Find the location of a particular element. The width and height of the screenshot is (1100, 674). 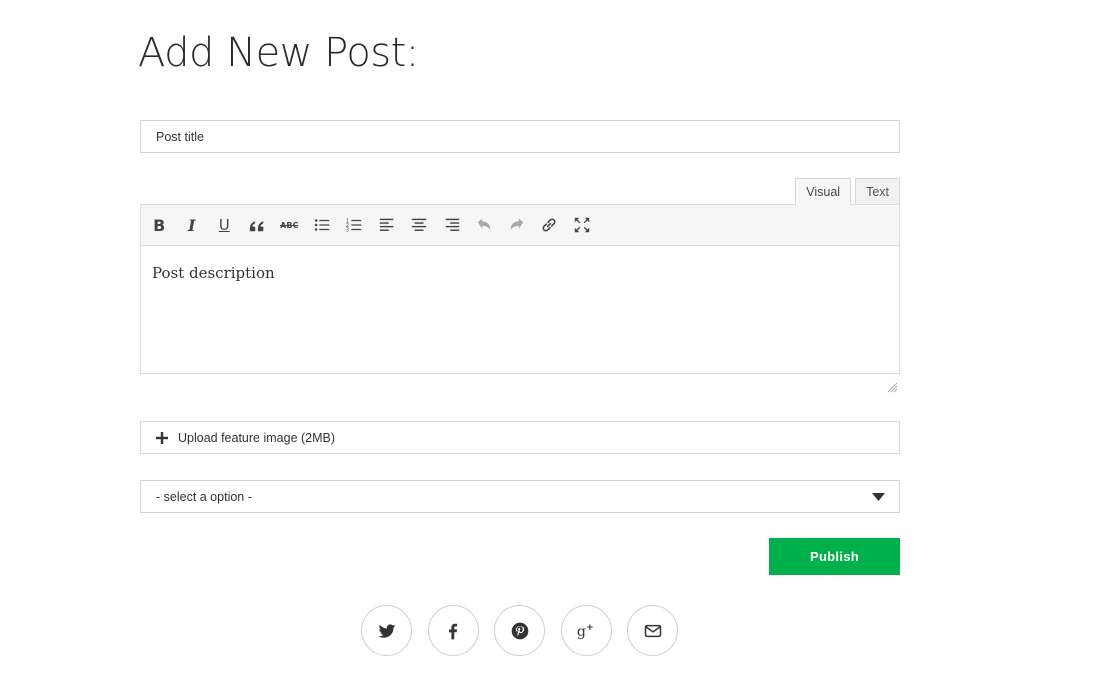

underline-icon: U is located at coordinates (224, 225).